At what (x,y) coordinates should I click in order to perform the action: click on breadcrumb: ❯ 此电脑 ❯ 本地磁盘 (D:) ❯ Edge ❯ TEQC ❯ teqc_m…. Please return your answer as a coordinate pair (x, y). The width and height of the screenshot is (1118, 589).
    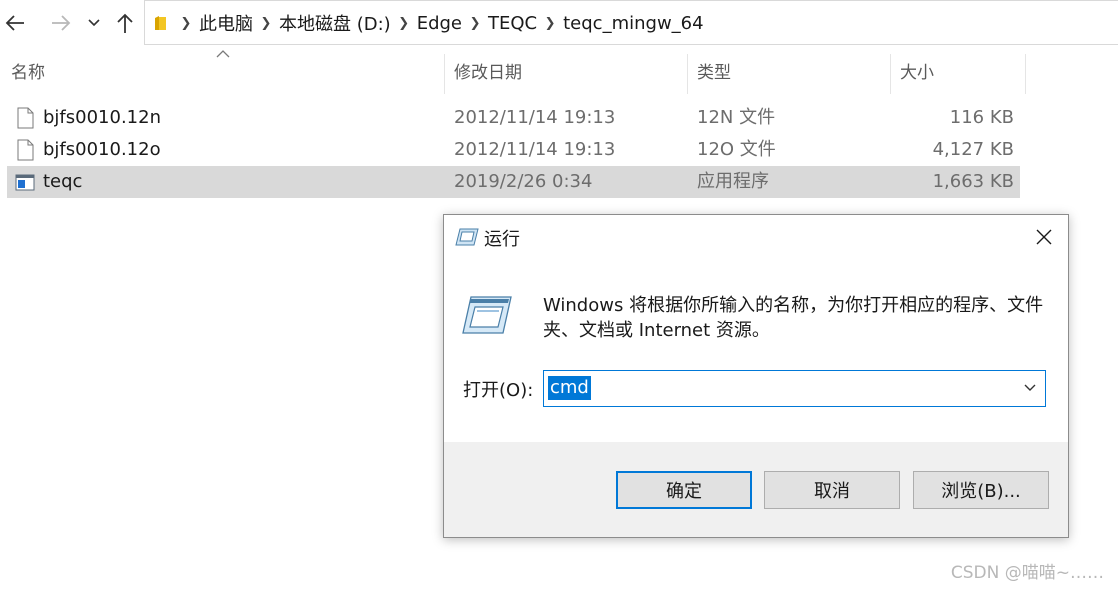
    Looking at the image, I should click on (428, 23).